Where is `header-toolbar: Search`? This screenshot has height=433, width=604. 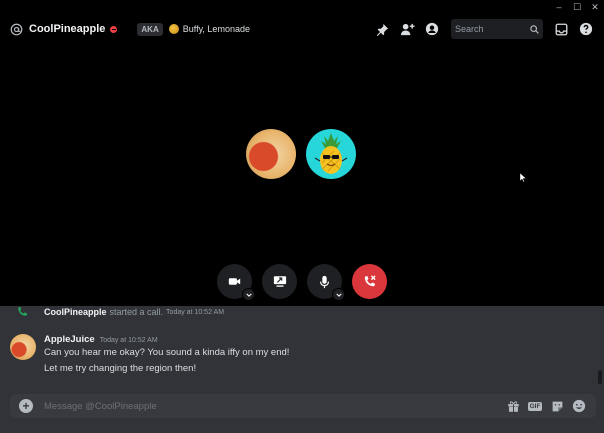 header-toolbar: Search is located at coordinates (487, 29).